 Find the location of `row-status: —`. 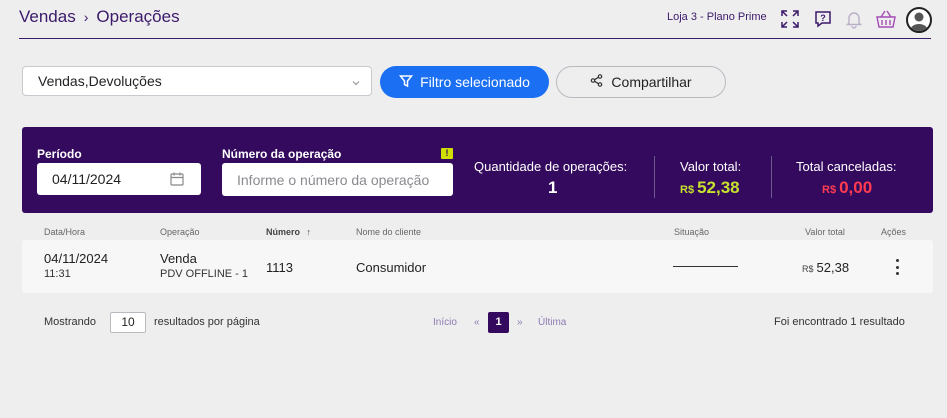

row-status: — is located at coordinates (705, 266).